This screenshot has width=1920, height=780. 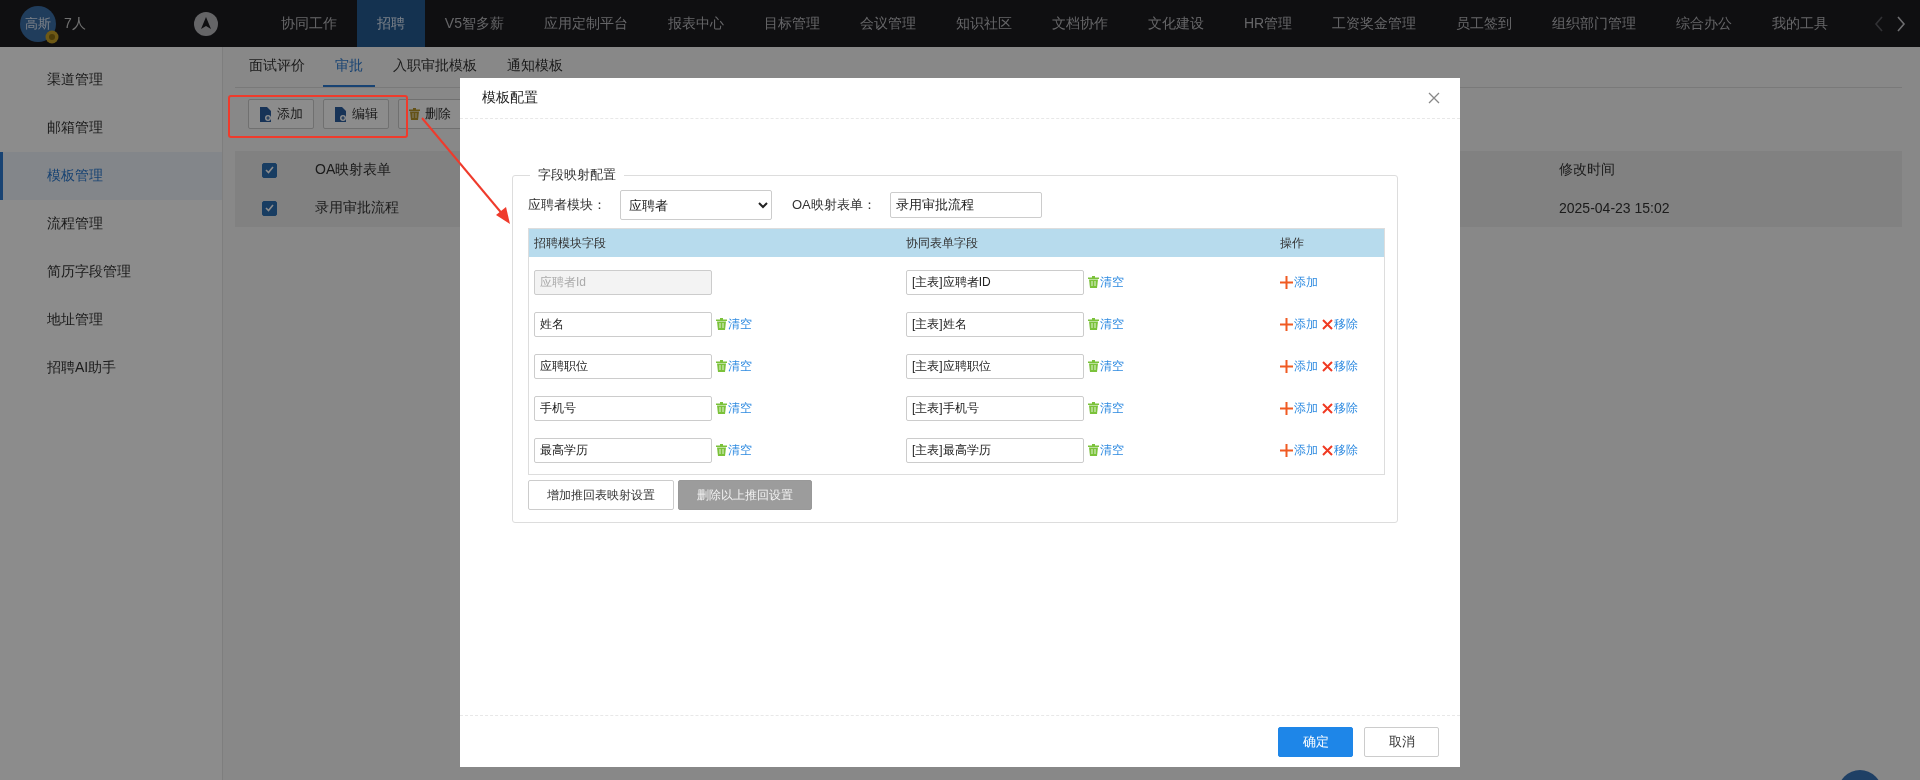 I want to click on field-label: OA映射表单：, so click(x=834, y=205).